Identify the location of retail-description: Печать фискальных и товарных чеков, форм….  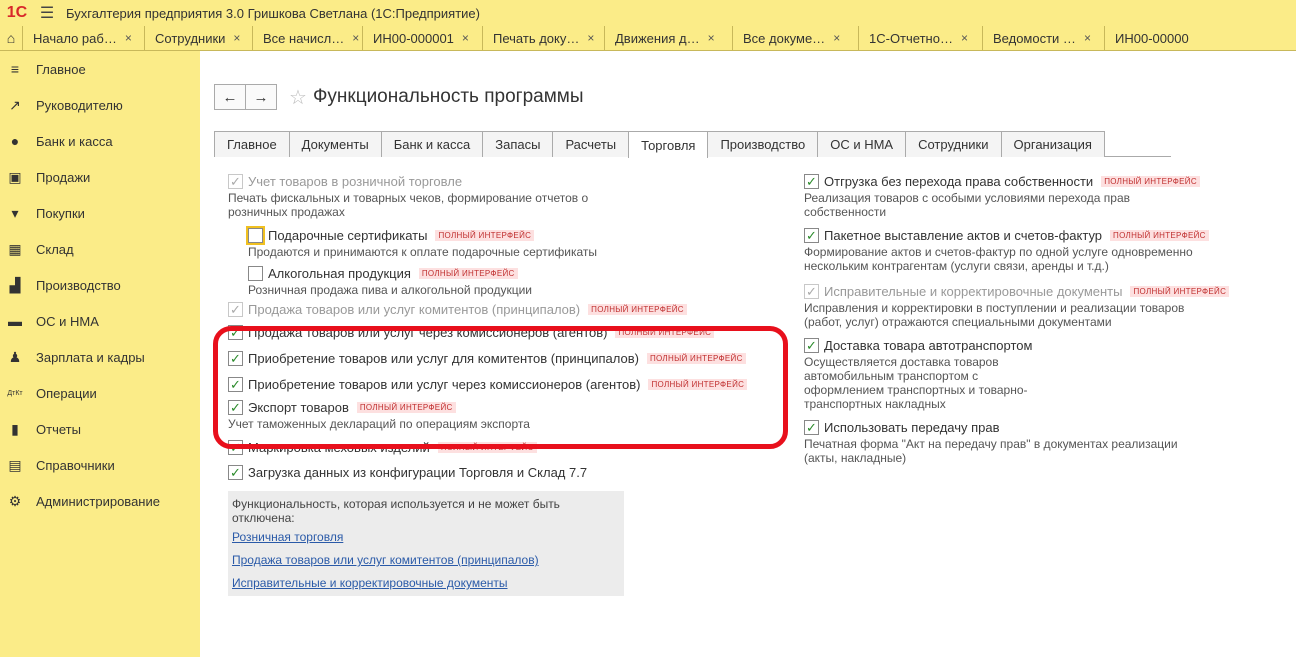
(408, 205).